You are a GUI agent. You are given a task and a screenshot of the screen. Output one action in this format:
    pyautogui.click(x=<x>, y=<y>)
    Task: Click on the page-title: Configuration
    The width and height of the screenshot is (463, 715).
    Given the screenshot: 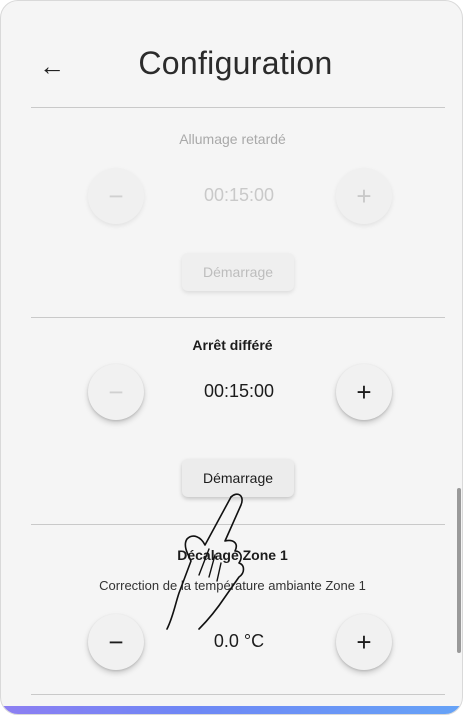 What is the action you would take?
    pyautogui.click(x=235, y=63)
    